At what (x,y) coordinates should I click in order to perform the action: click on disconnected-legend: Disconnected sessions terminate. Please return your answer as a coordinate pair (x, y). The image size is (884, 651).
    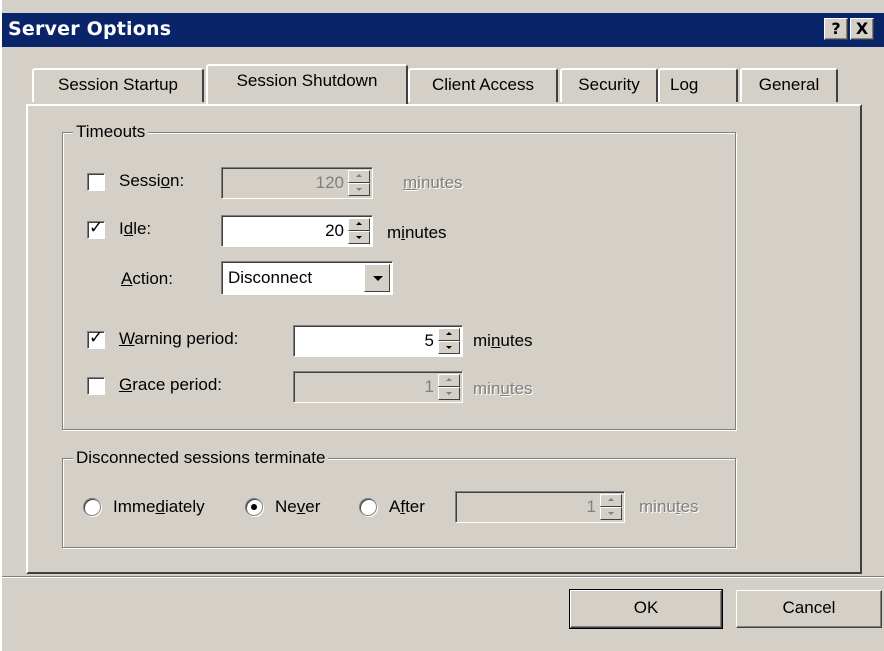
    Looking at the image, I should click on (201, 458).